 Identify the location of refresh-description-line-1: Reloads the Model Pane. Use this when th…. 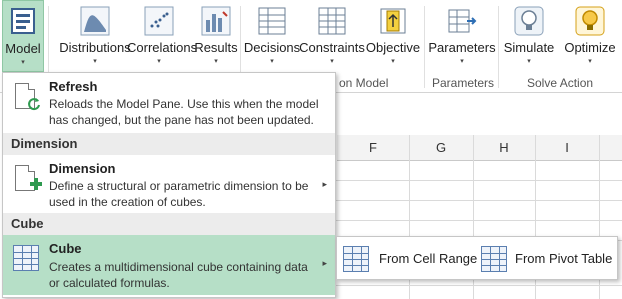
(184, 104).